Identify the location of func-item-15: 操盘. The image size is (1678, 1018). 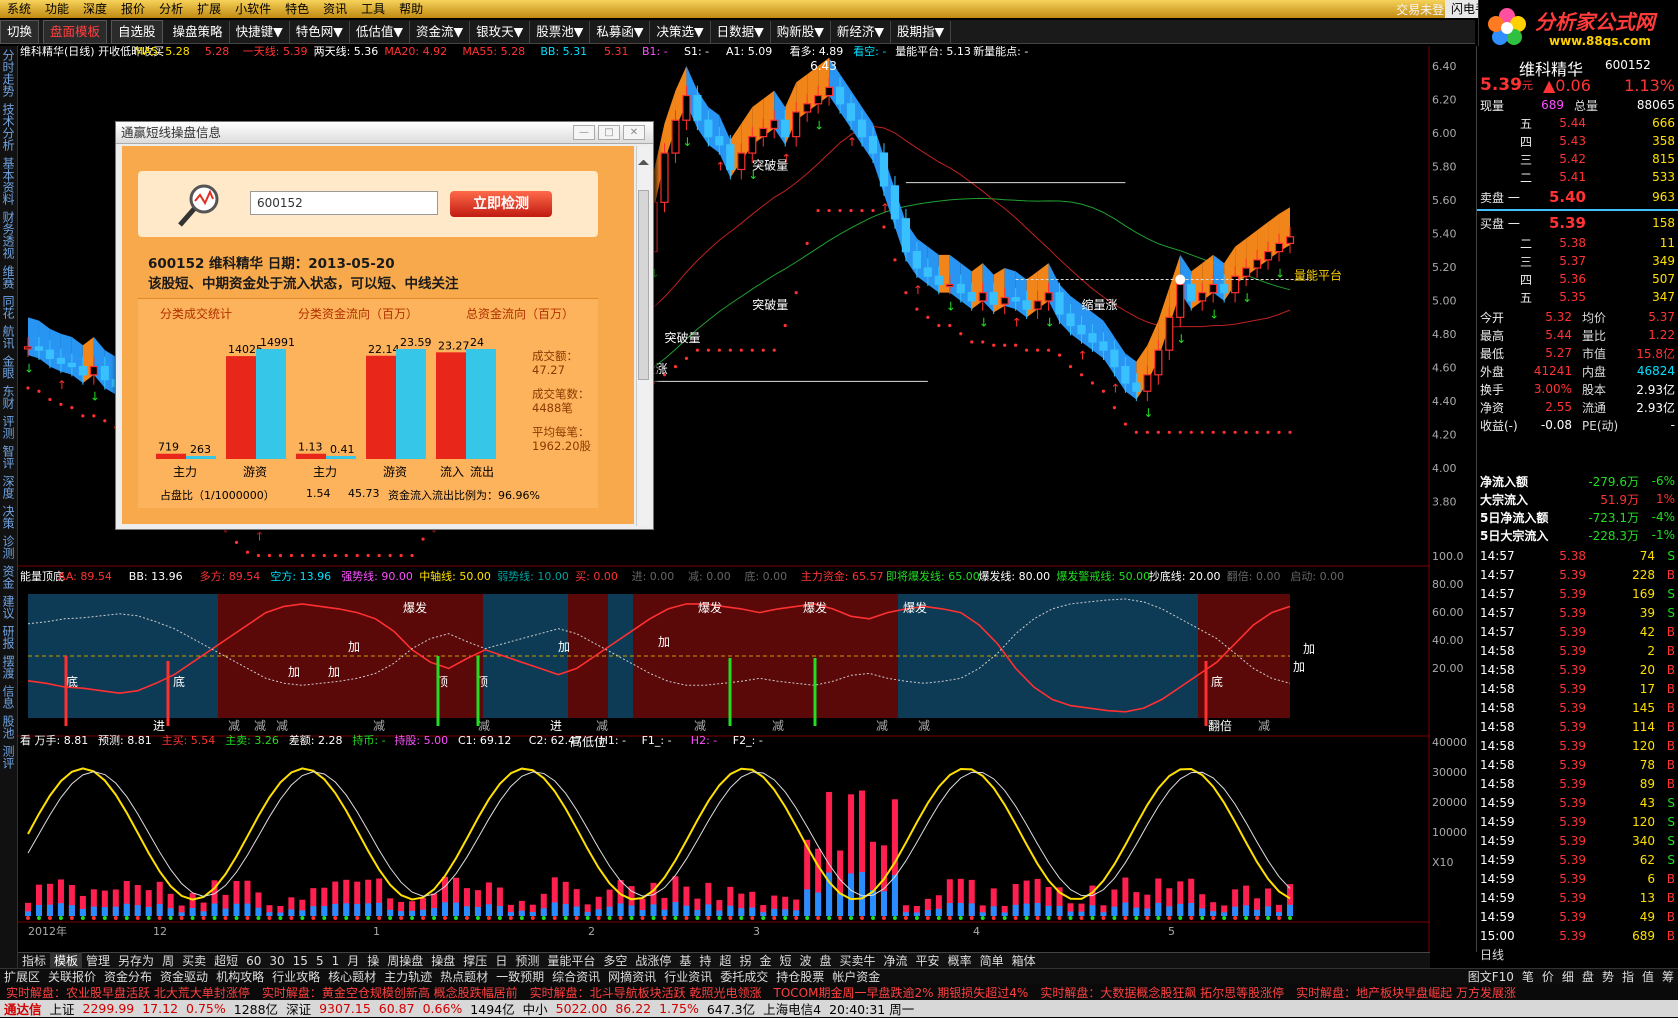
(443, 960).